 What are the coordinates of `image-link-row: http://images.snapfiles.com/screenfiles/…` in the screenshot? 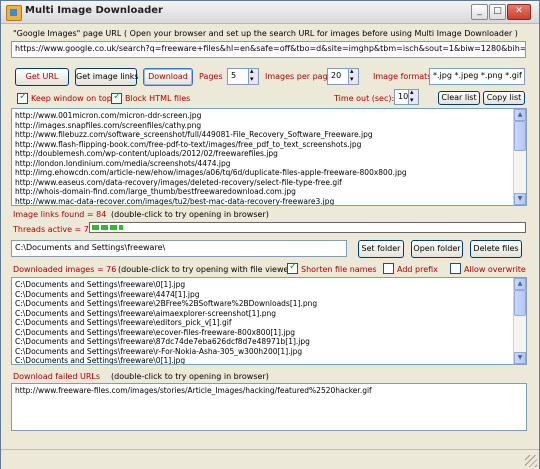 It's located at (263, 126).